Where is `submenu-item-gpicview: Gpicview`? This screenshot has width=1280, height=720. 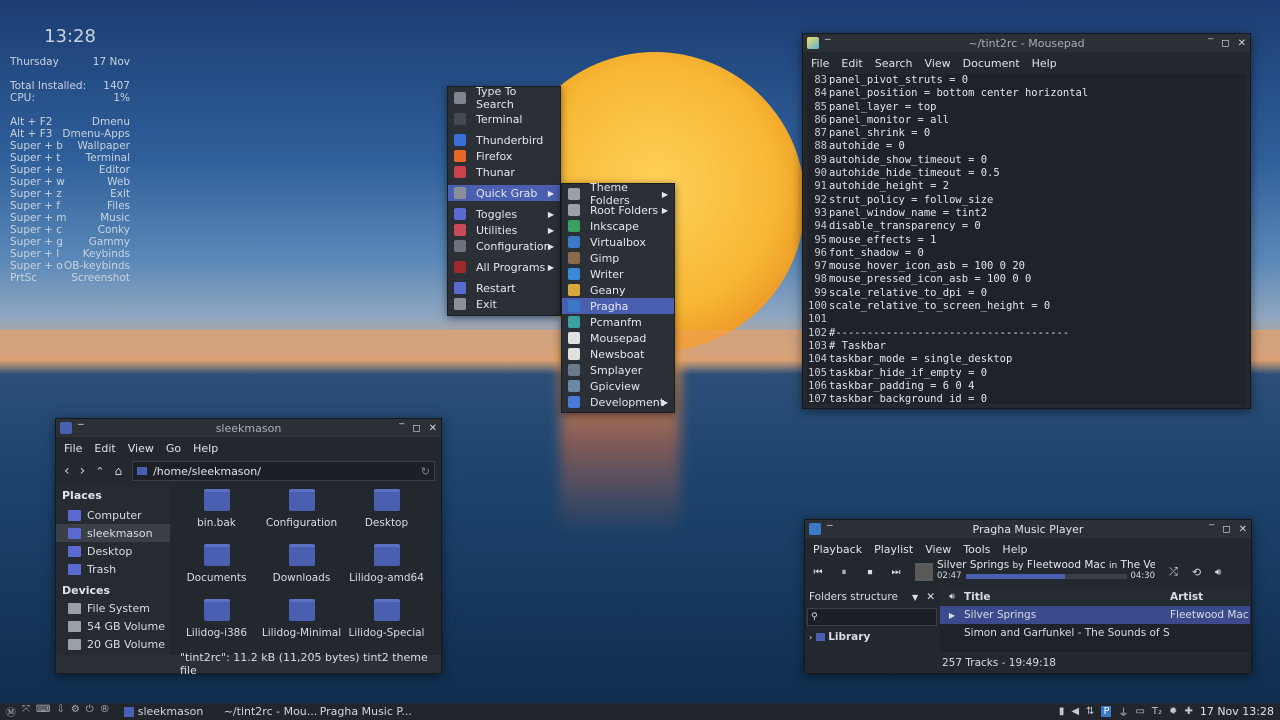 submenu-item-gpicview: Gpicview is located at coordinates (618, 386).